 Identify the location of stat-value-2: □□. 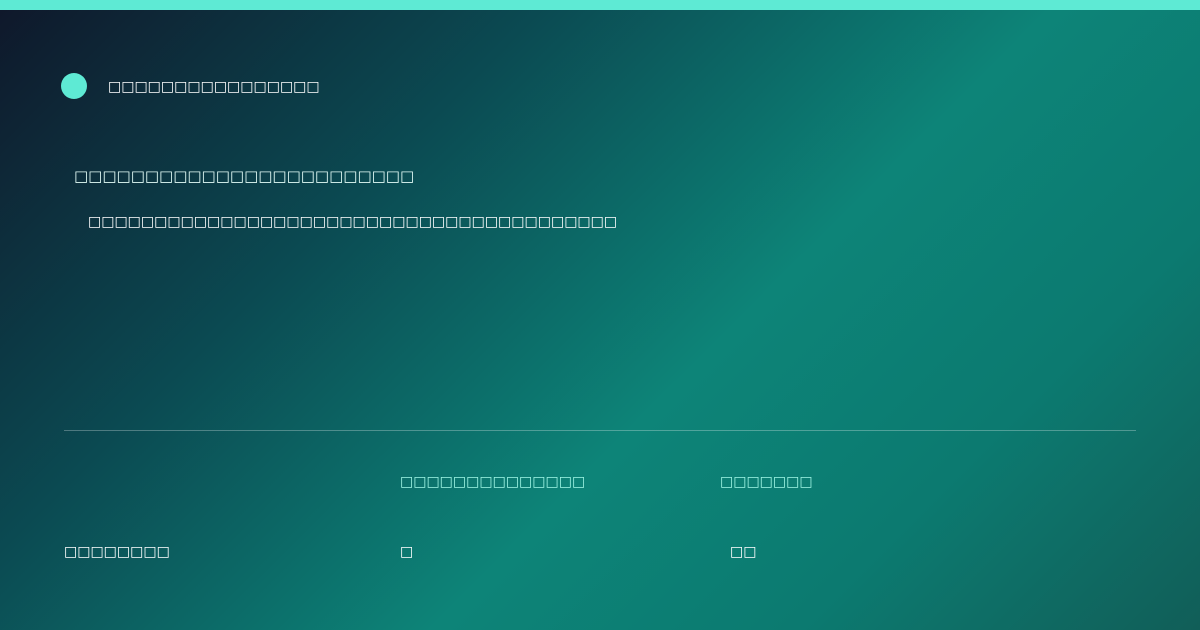
(743, 552).